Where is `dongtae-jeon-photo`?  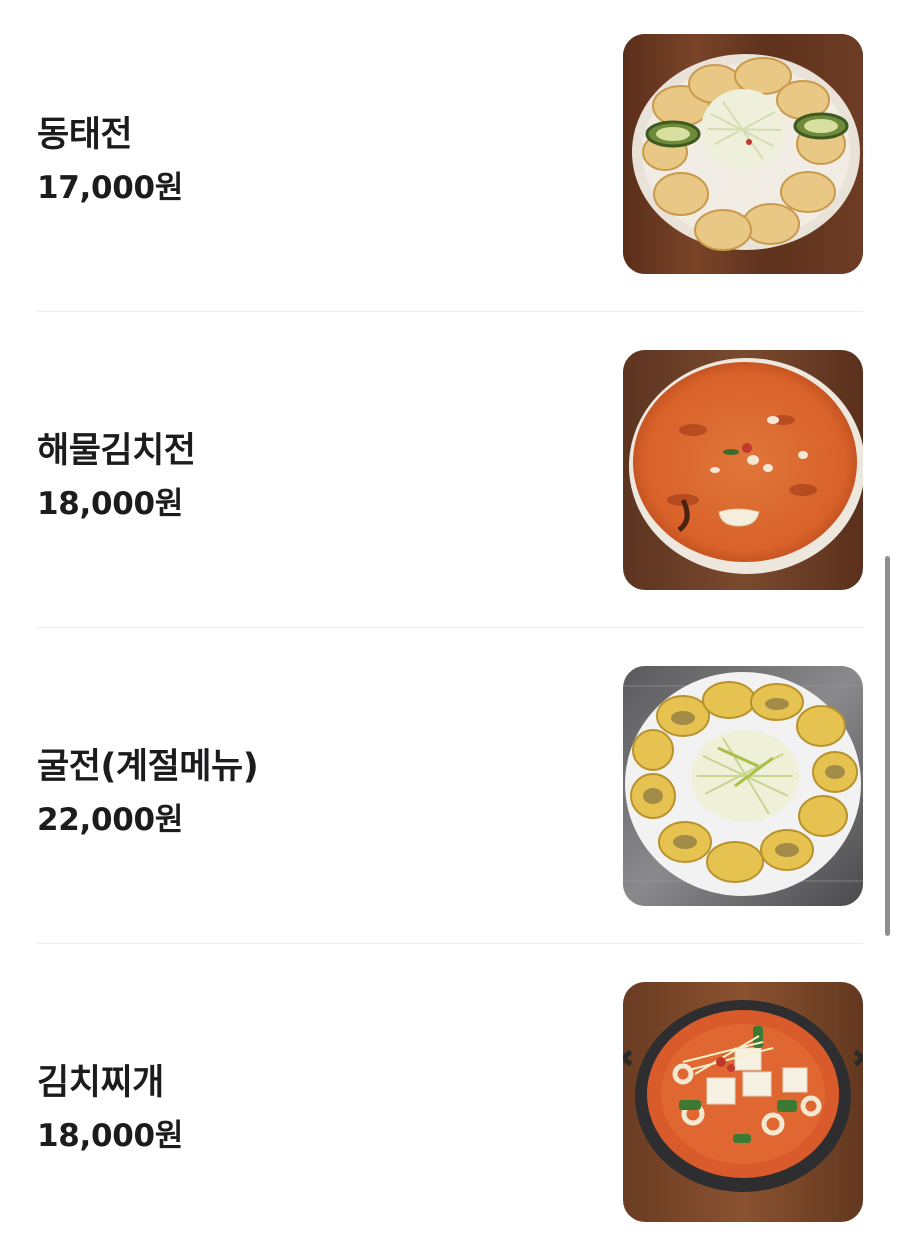 dongtae-jeon-photo is located at coordinates (743, 154).